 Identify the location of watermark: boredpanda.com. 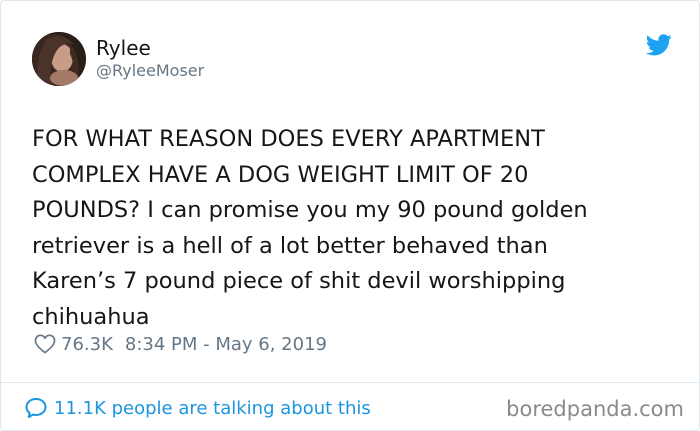
(595, 409).